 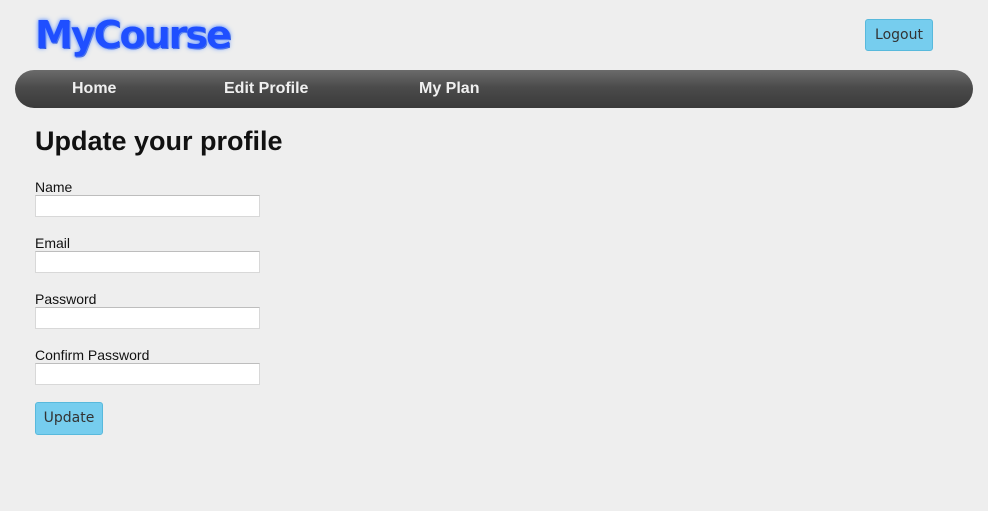 I want to click on logout-button: Logout, so click(x=899, y=35).